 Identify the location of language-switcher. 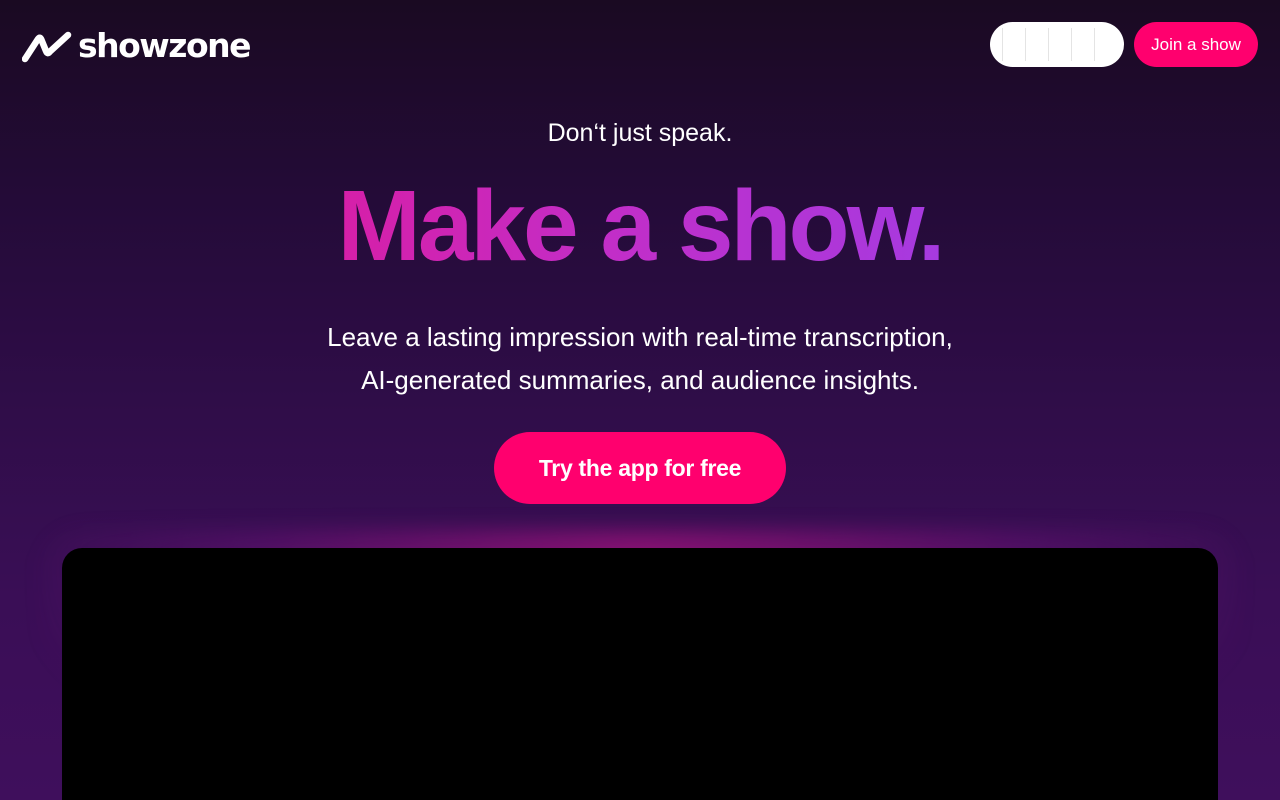
(1057, 44).